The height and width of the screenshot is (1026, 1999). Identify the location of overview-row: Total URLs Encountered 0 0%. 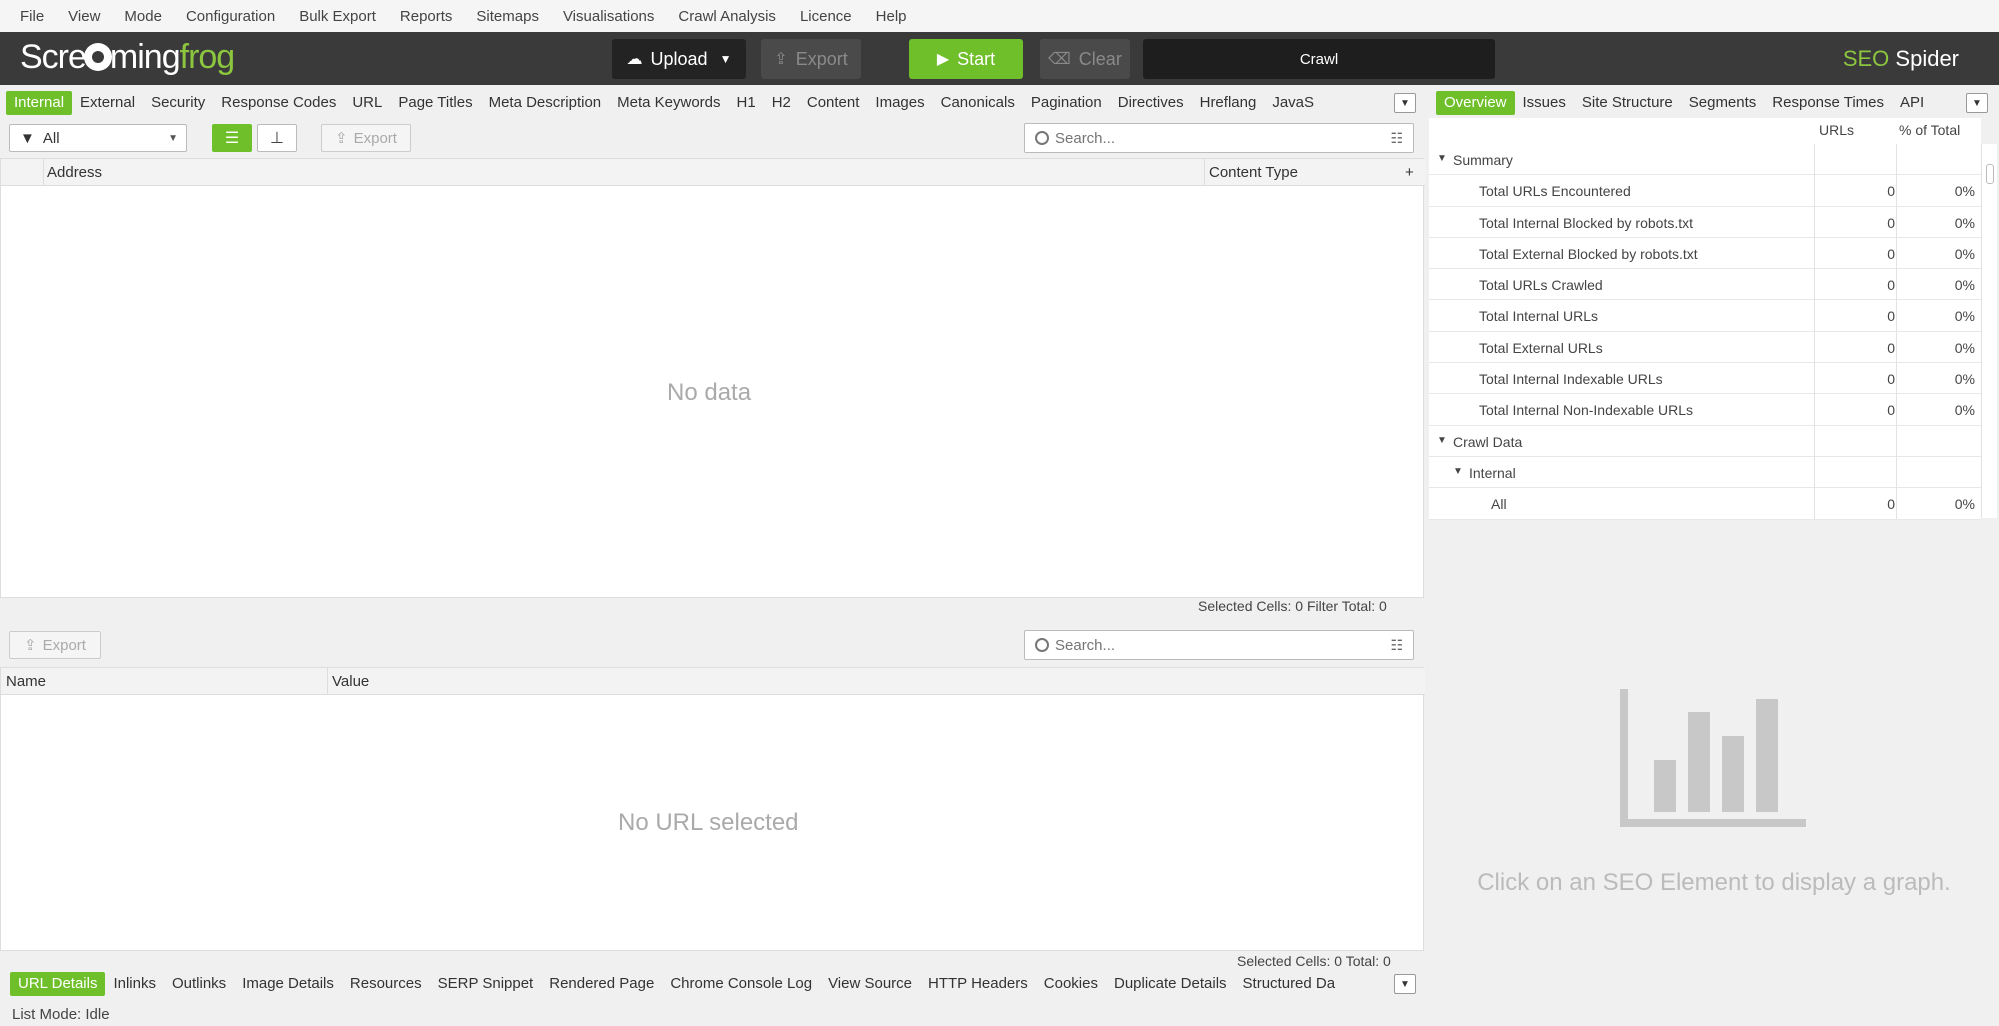
(1705, 191).